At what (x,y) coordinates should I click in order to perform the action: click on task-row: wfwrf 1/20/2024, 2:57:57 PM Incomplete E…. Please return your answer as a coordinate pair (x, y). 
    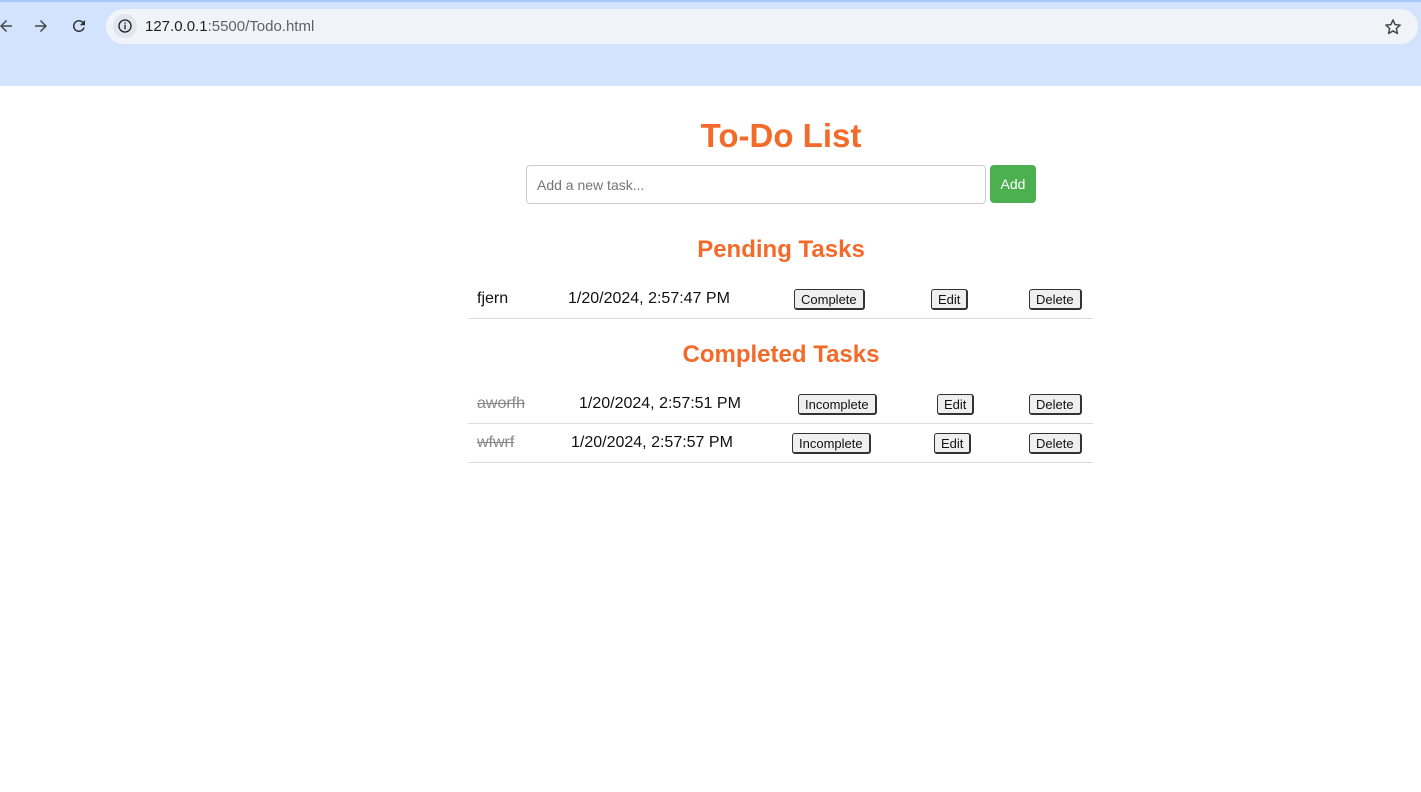
    Looking at the image, I should click on (780, 443).